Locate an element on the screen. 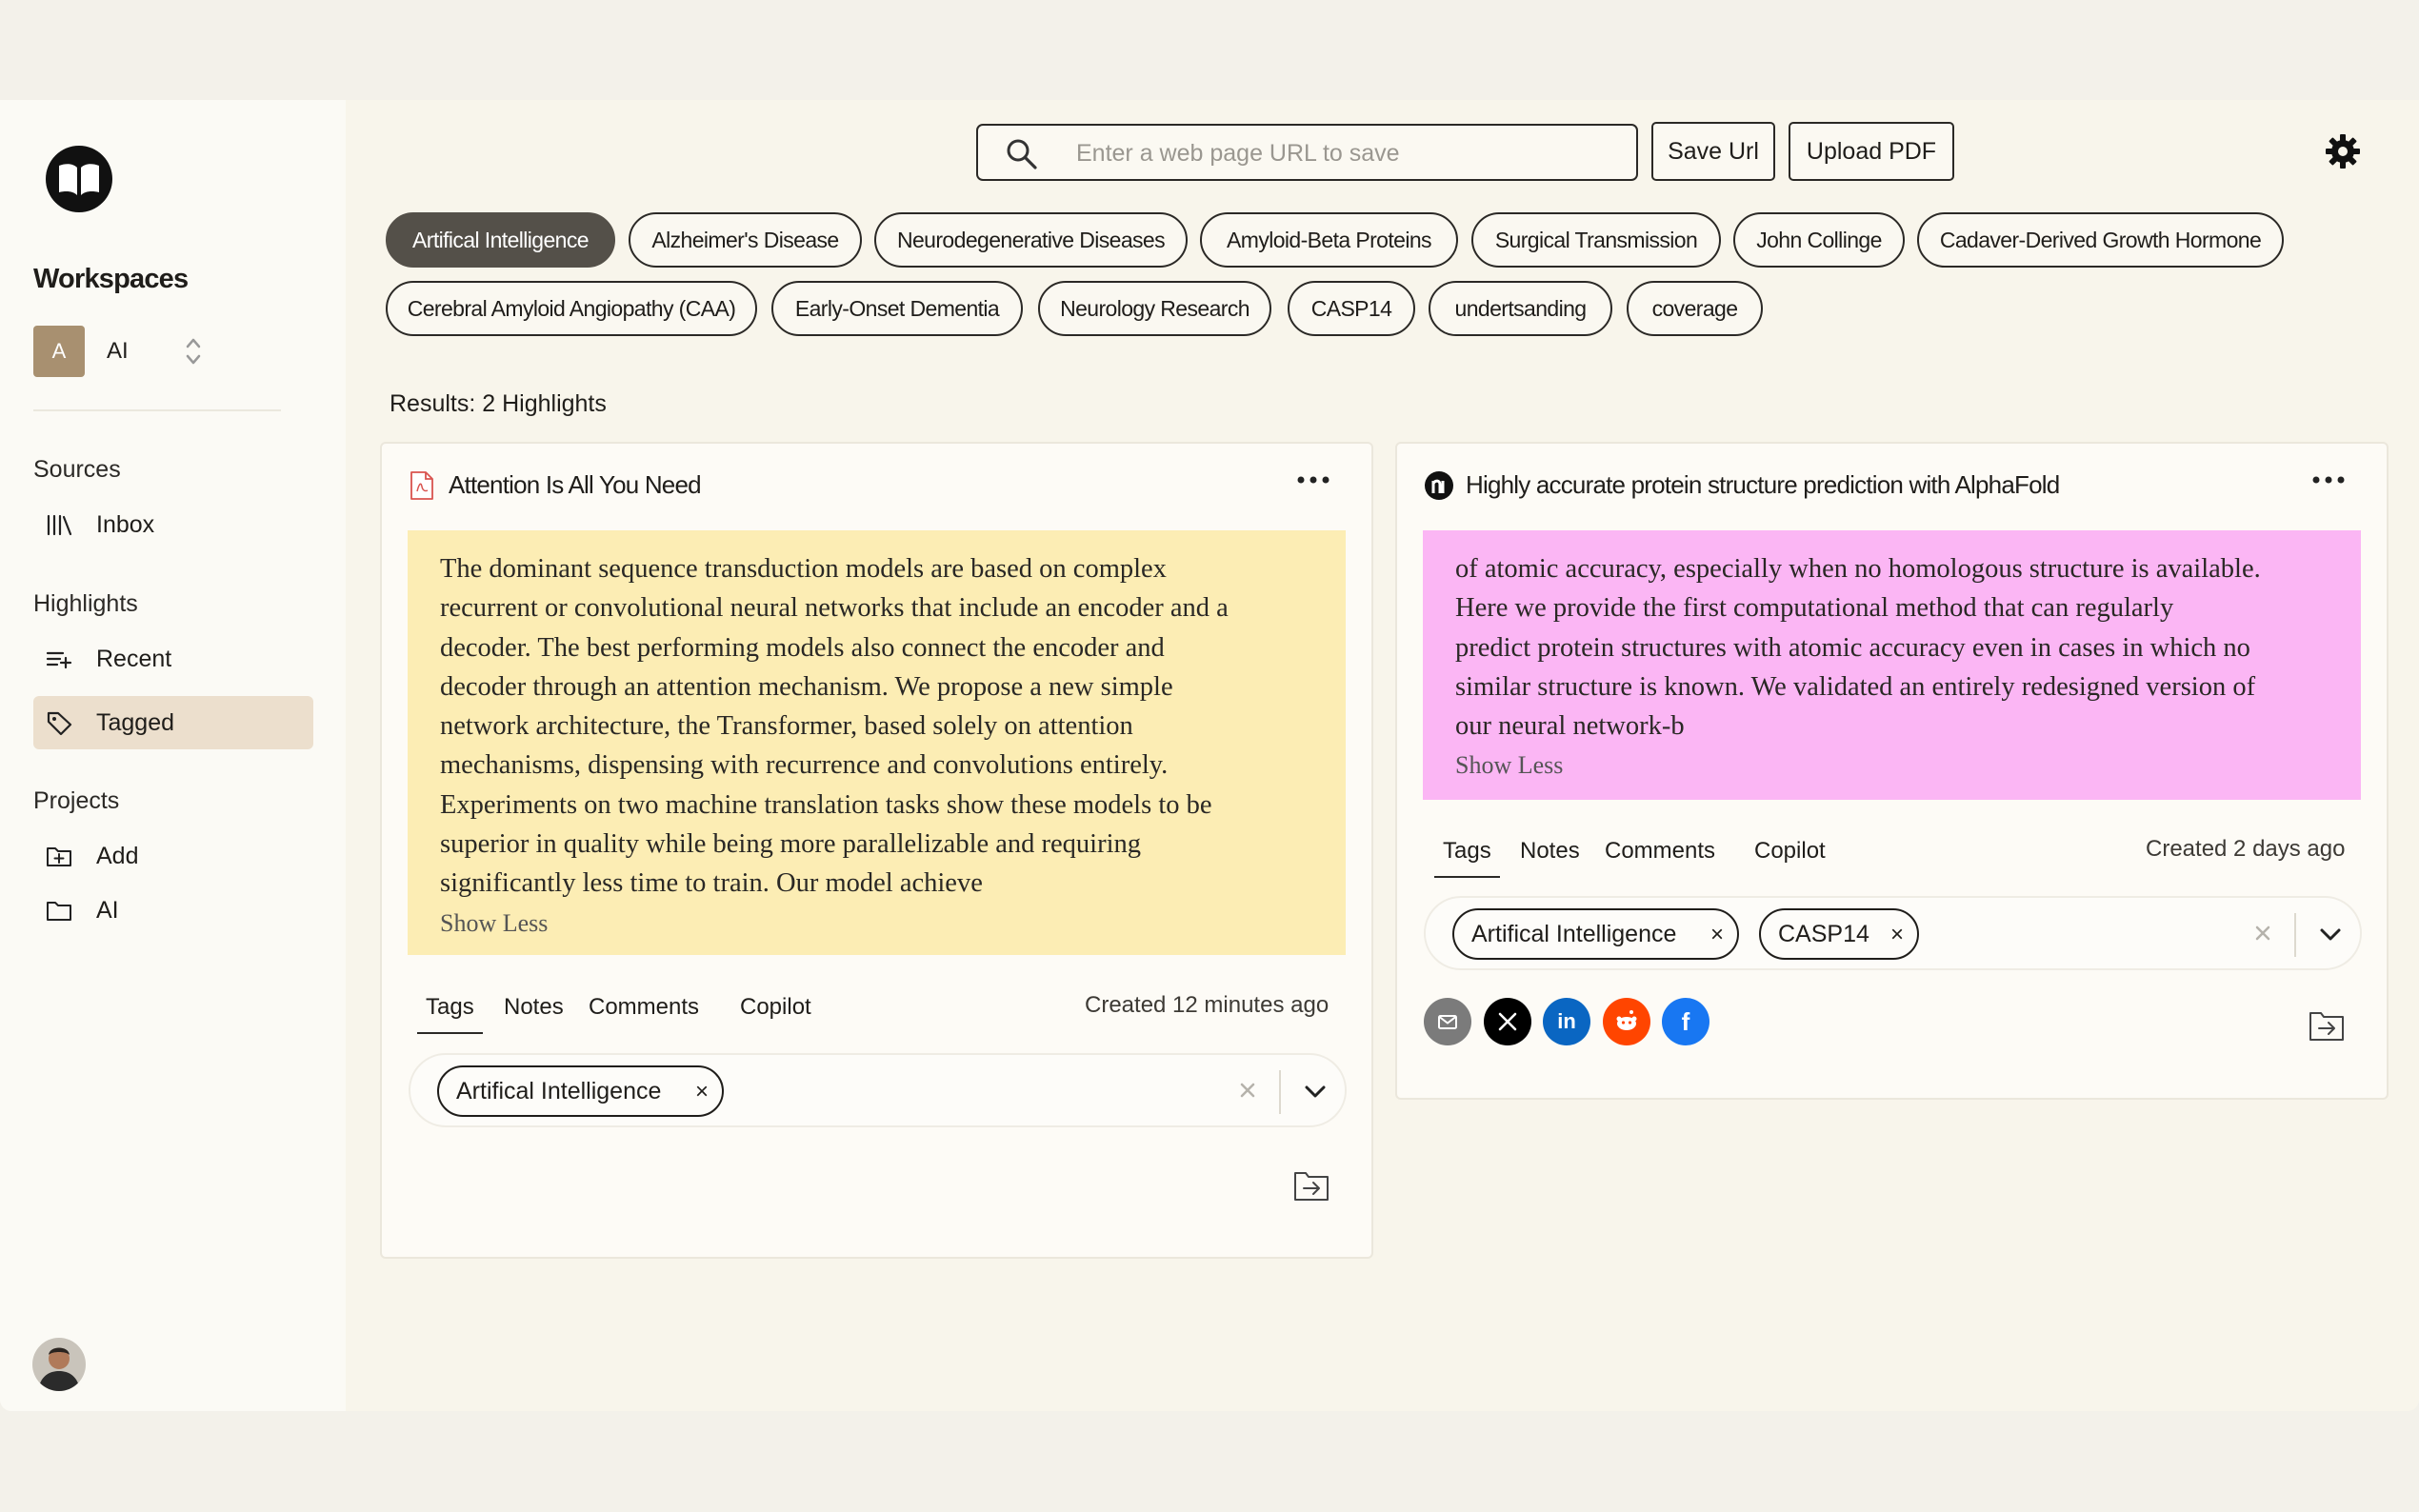  window-bottom-band is located at coordinates (1209, 1461).